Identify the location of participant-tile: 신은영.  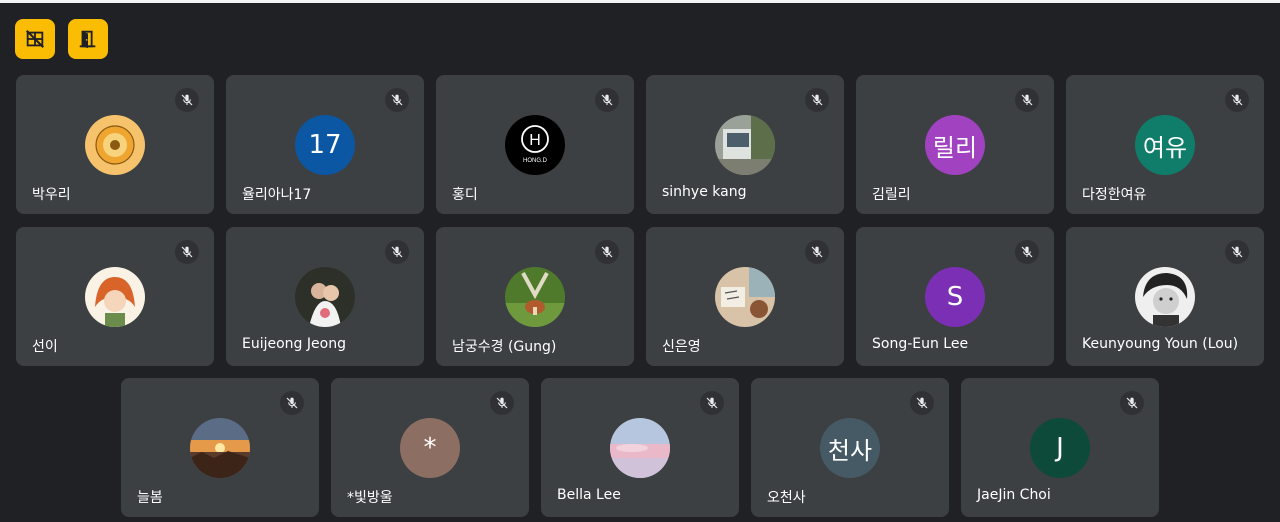
(745, 296).